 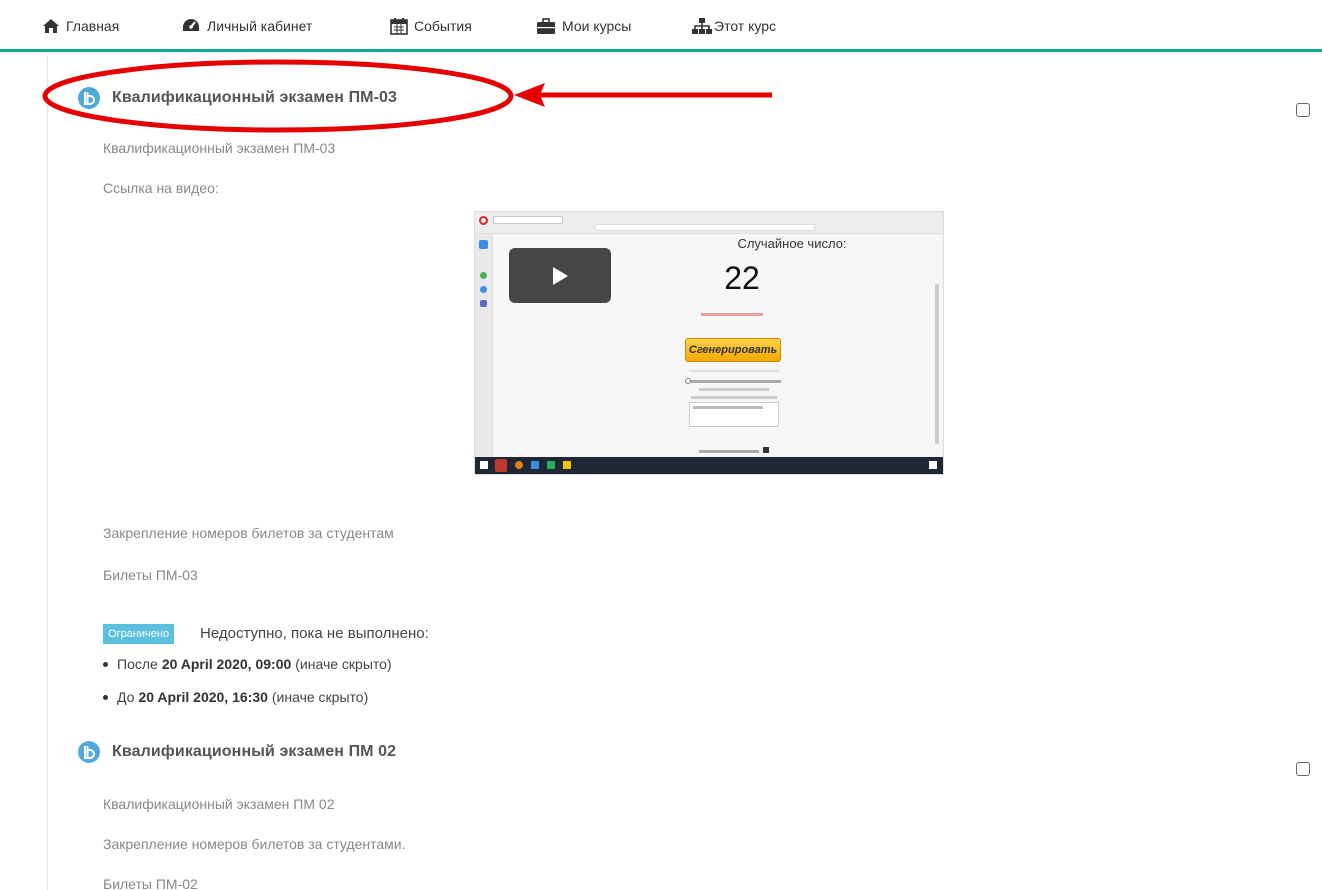 What do you see at coordinates (203, 697) in the screenshot?
I see `condition-date: 20 April 2020, 16:30` at bounding box center [203, 697].